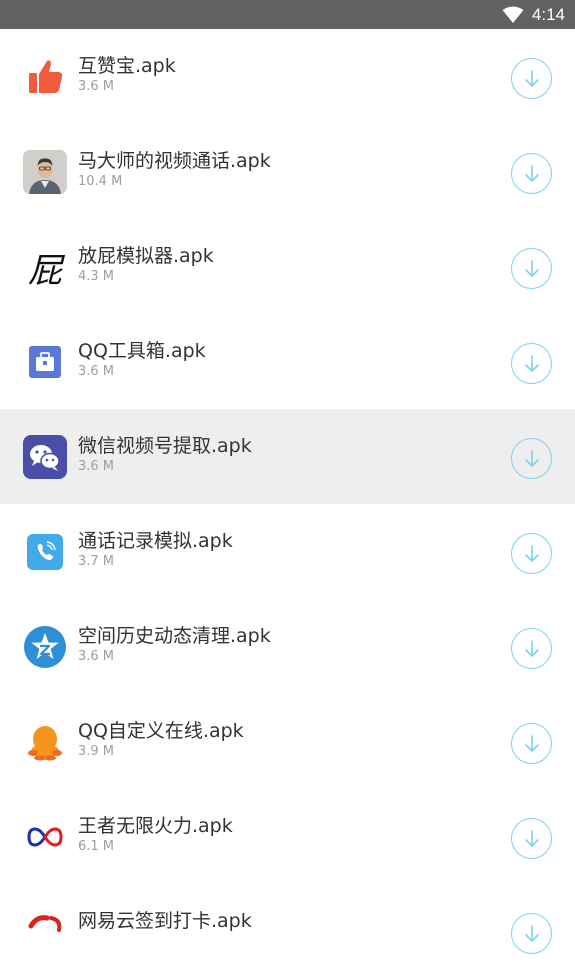  What do you see at coordinates (174, 636) in the screenshot?
I see `app-name: 空间历史动态清理.apk` at bounding box center [174, 636].